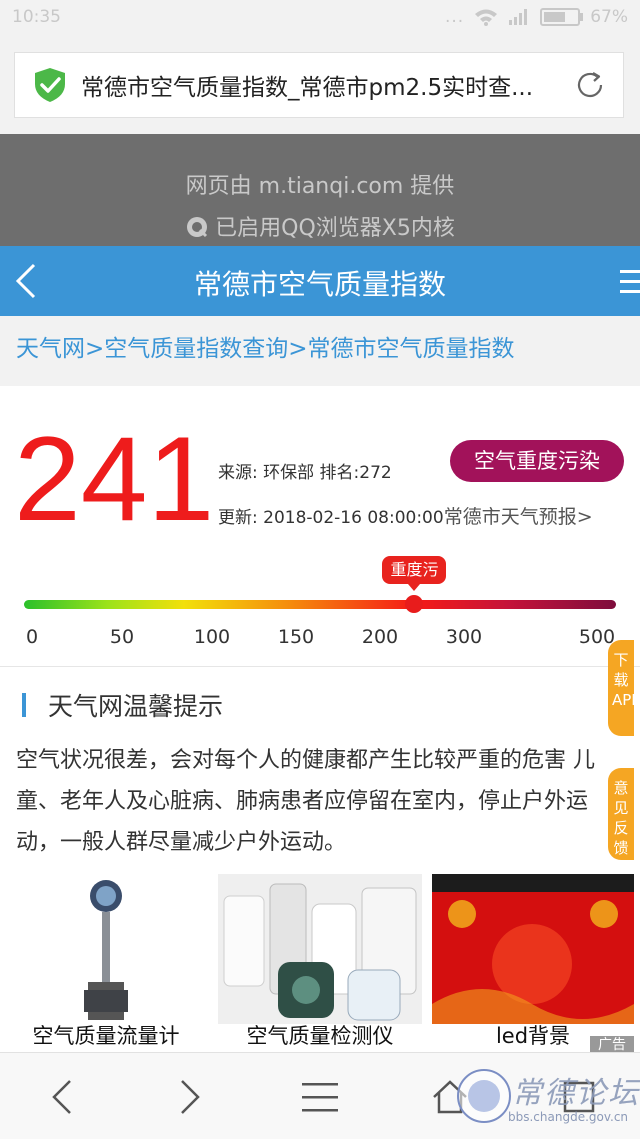 The width and height of the screenshot is (640, 1139). Describe the element at coordinates (536, 17) in the screenshot. I see `status-icons: ... 67%` at that location.